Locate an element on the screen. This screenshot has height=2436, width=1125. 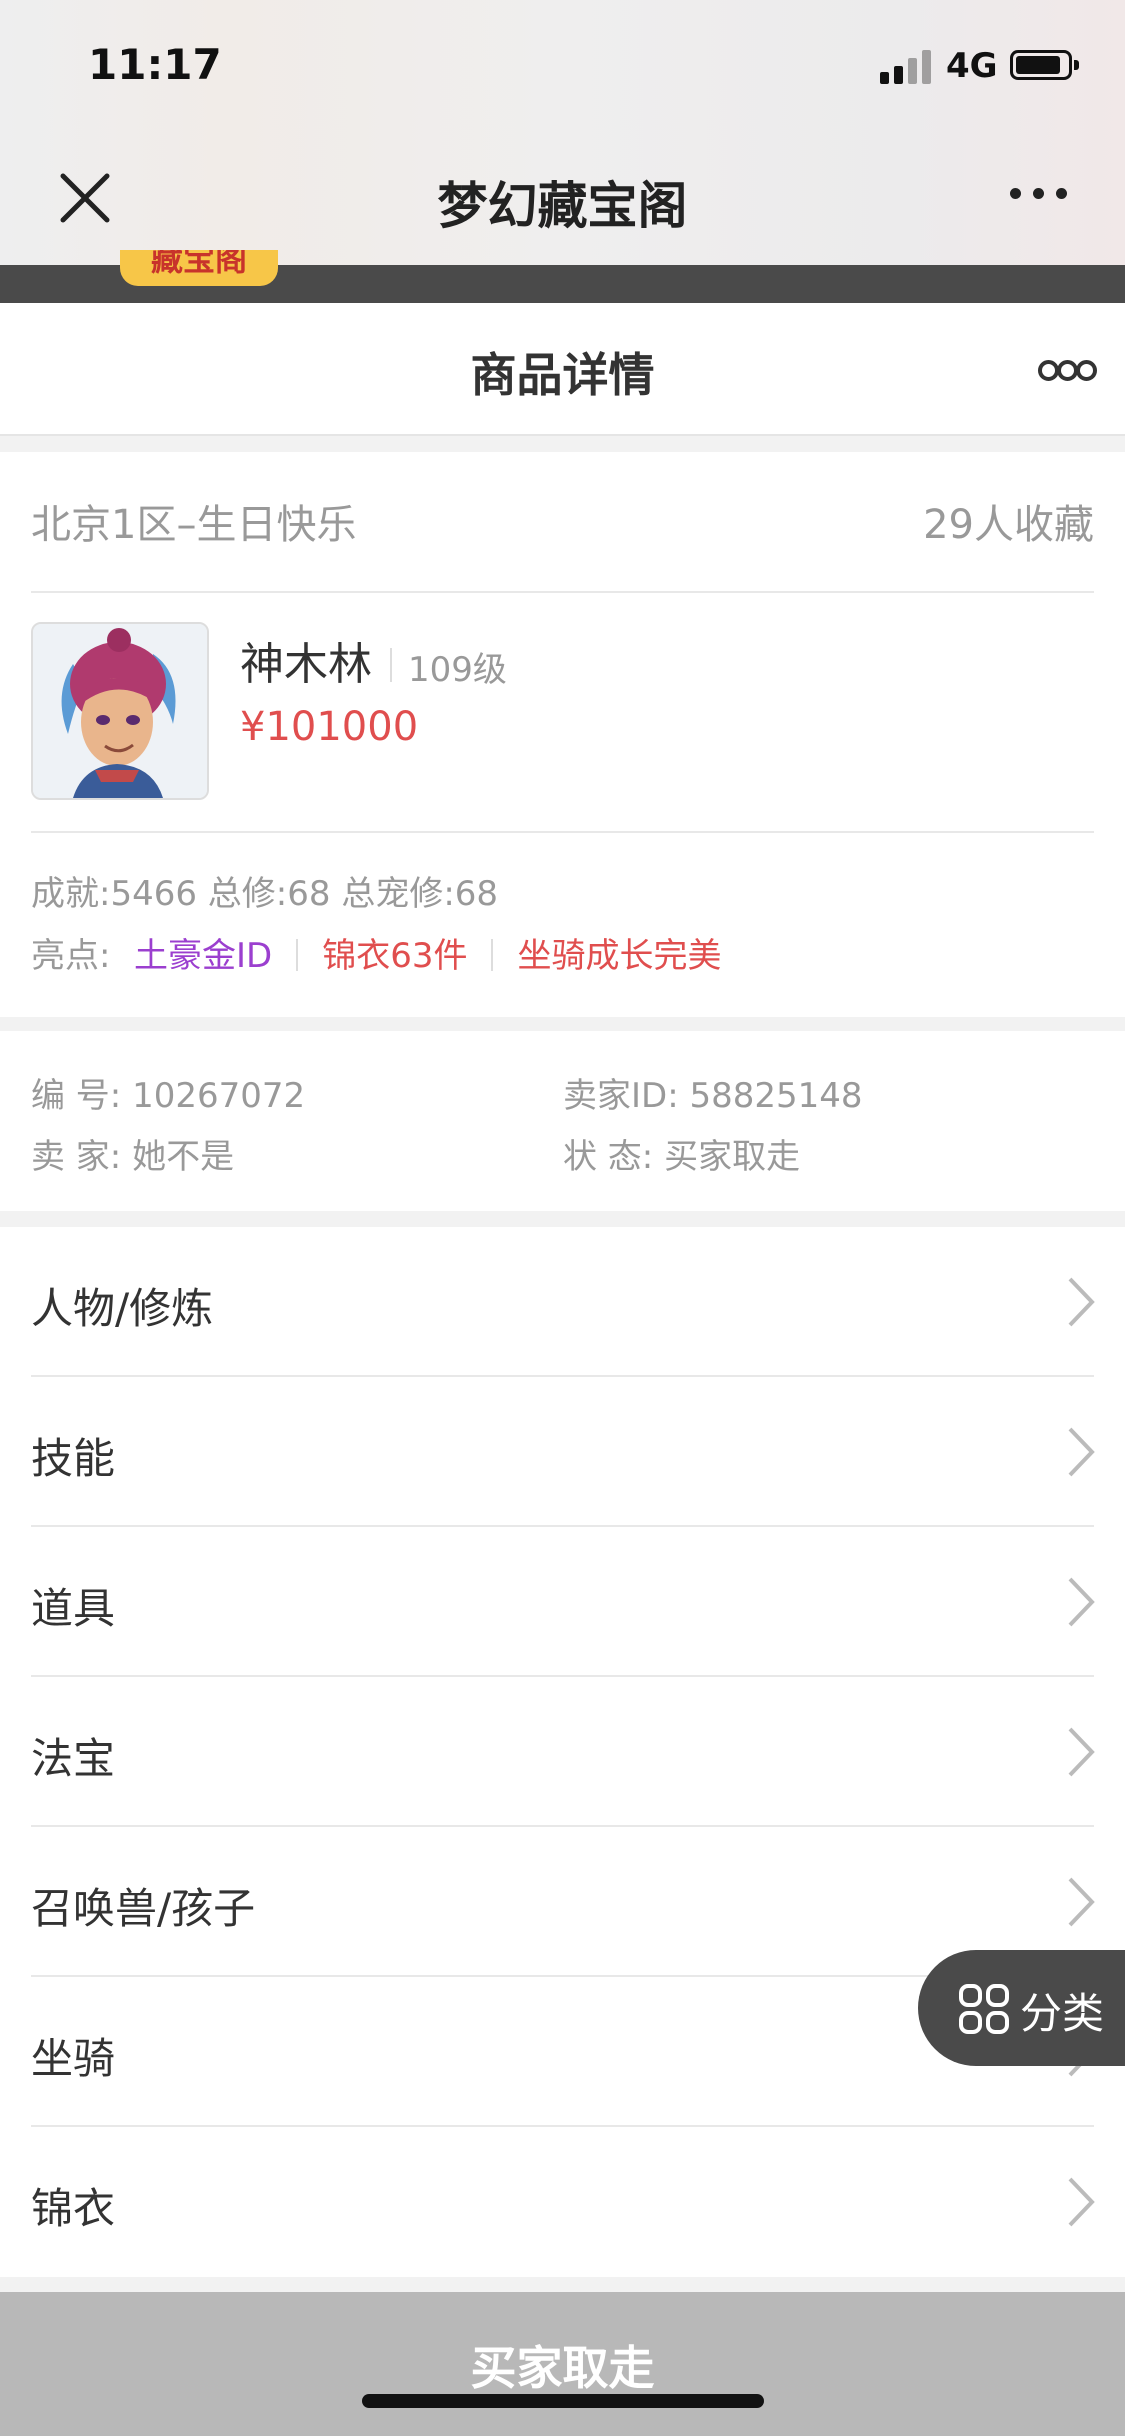
wechat-title: 梦幻藏宝阁 is located at coordinates (562, 206).